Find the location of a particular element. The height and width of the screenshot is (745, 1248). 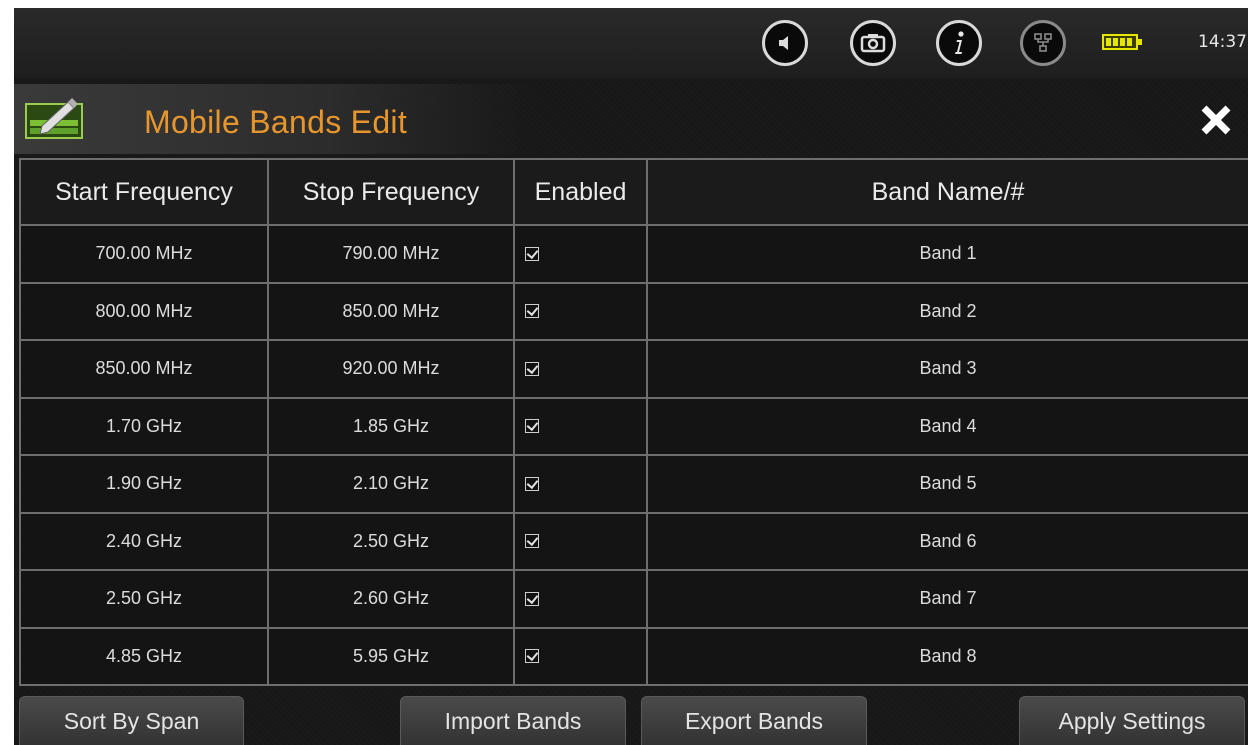

table-row: 4.85 GHz 5.95 GHz Band 8 is located at coordinates (633, 656).